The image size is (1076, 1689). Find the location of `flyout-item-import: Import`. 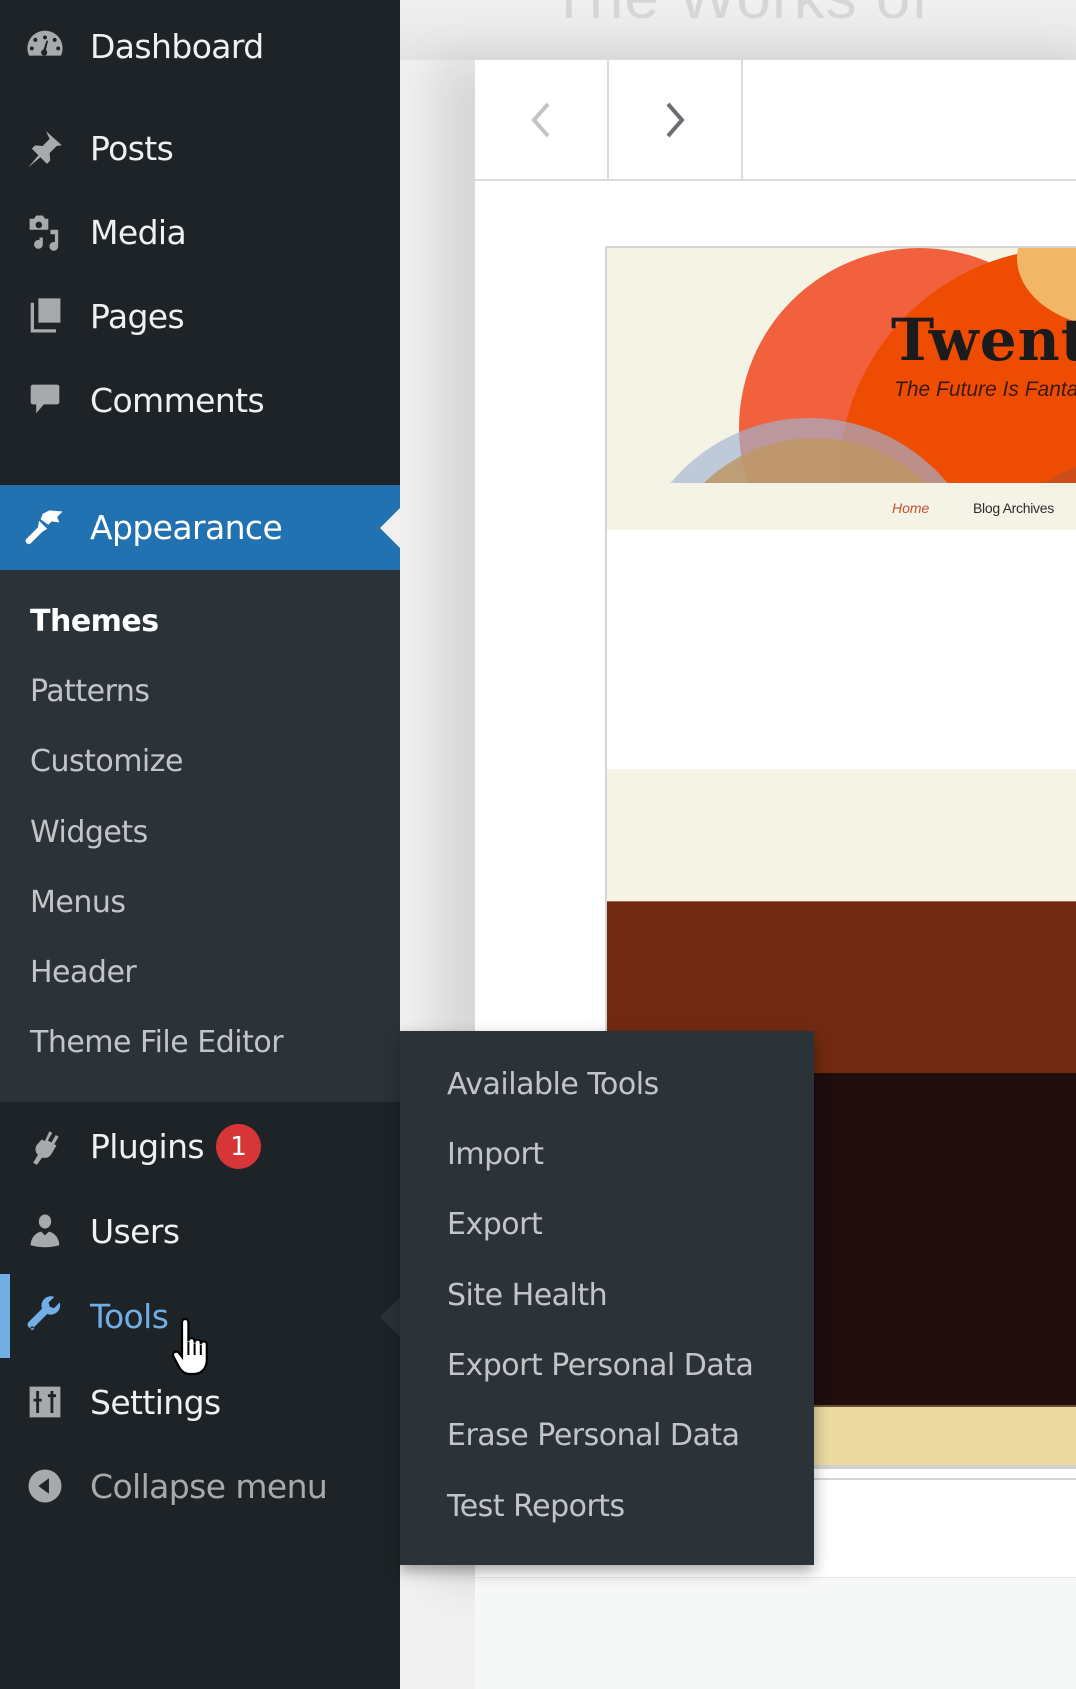

flyout-item-import: Import is located at coordinates (495, 1154).